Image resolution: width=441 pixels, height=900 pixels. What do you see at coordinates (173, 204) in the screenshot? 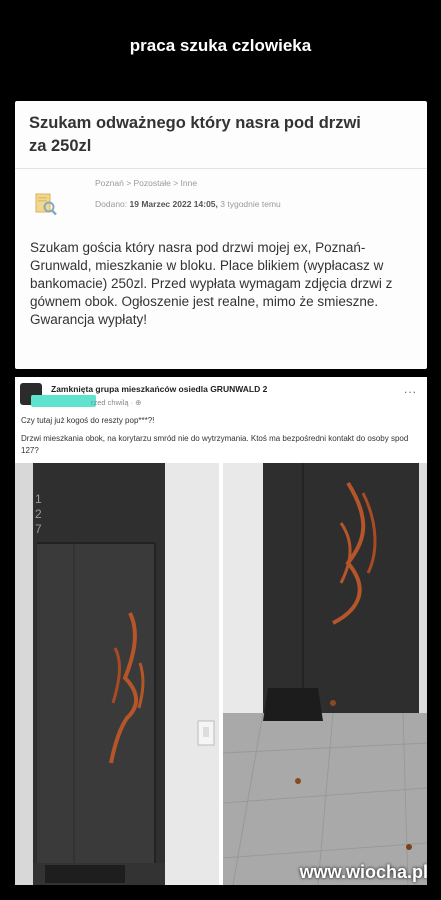
I see `date-value: 19 Marzec 2022 14:05,` at bounding box center [173, 204].